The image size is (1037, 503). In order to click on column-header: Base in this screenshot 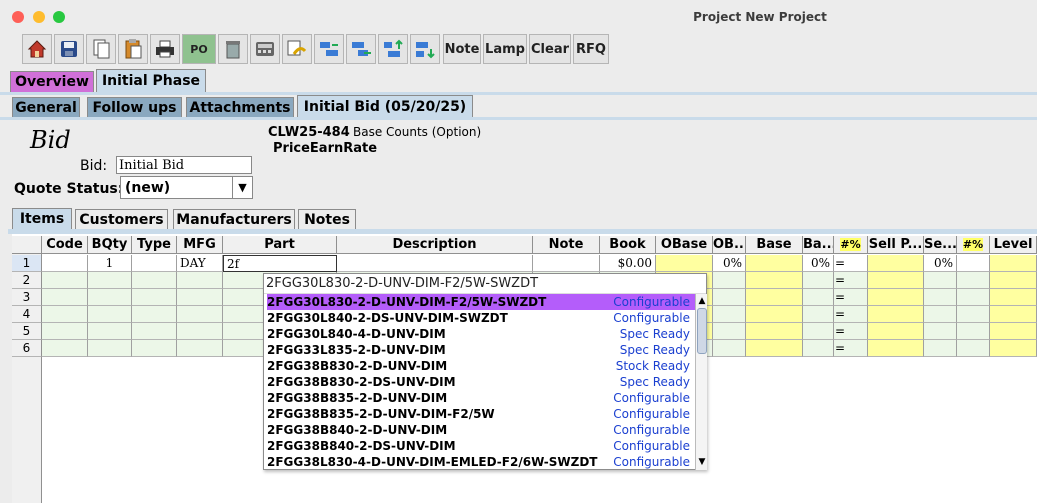, I will do `click(774, 245)`.